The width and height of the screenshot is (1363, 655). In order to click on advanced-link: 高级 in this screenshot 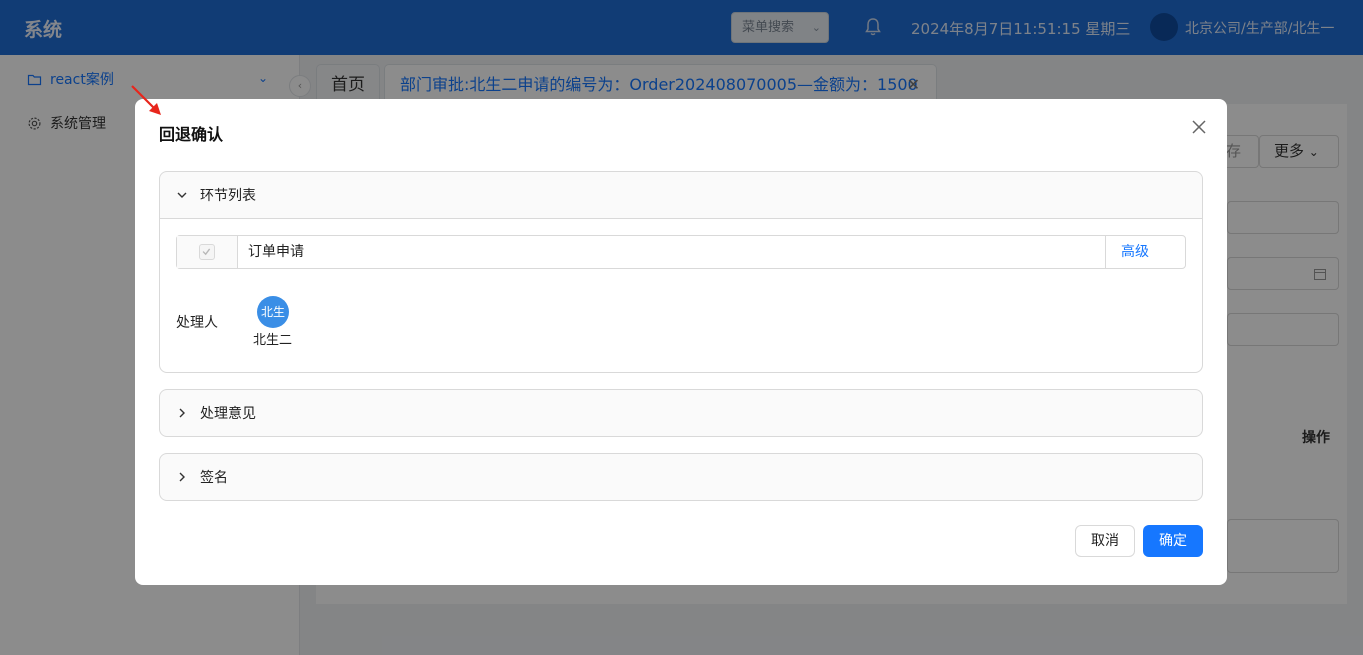, I will do `click(1145, 252)`.